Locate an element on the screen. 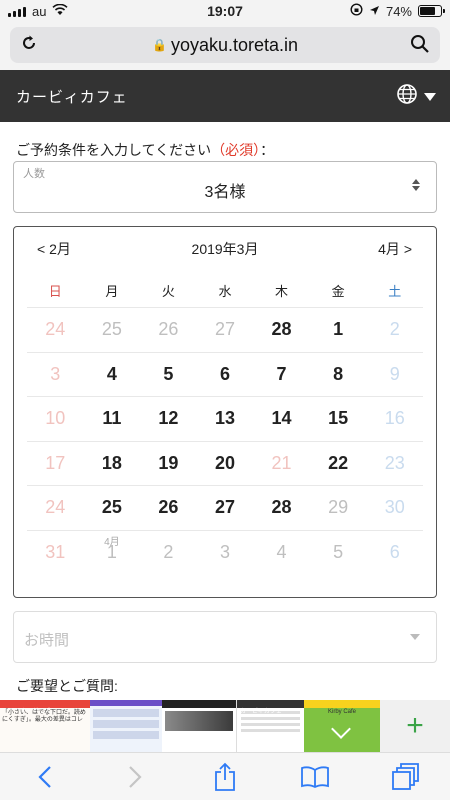  calendar-day-number: 18 is located at coordinates (112, 463).